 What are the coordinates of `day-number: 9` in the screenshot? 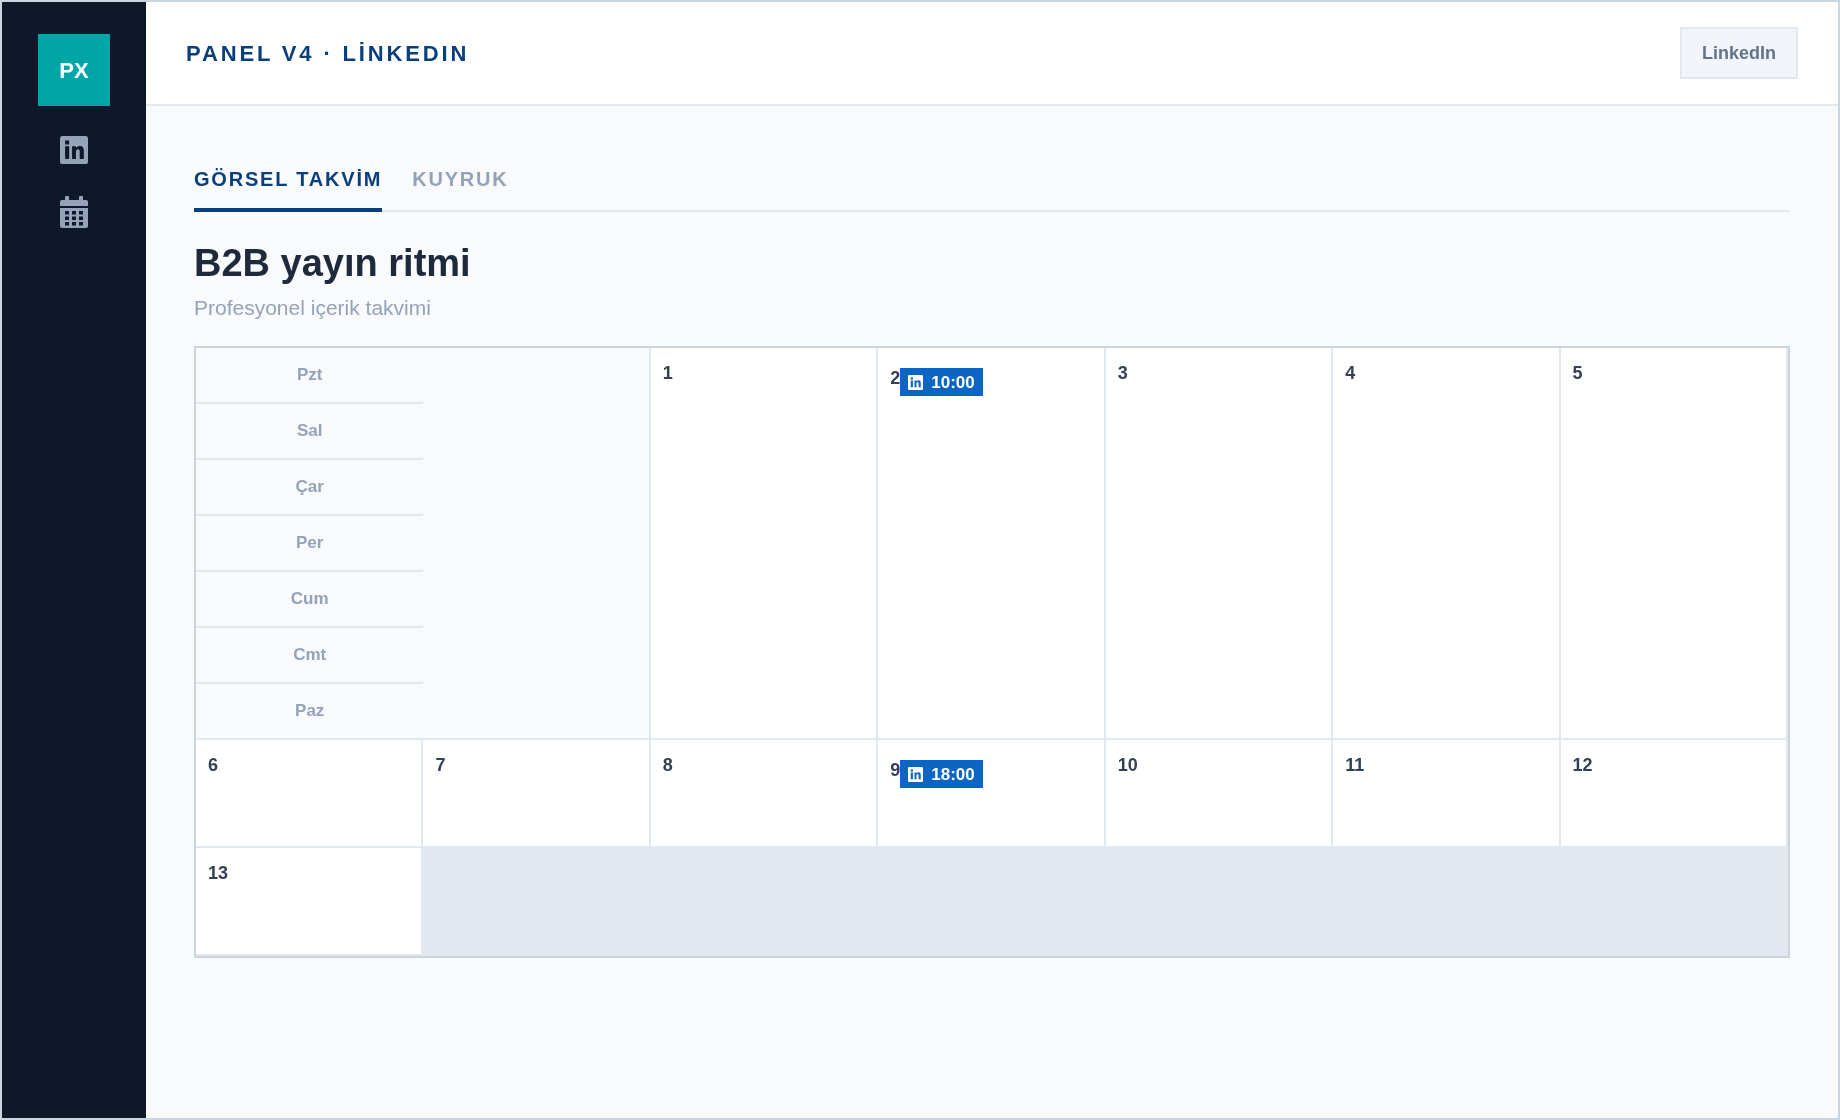 It's located at (895, 770).